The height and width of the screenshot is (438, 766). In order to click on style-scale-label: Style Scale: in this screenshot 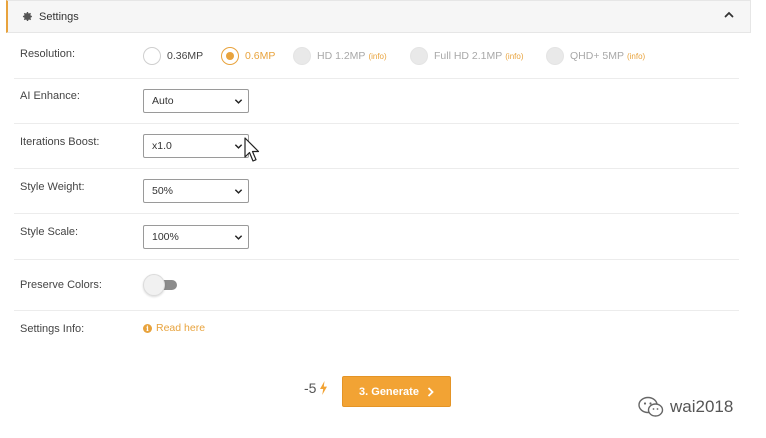, I will do `click(49, 232)`.